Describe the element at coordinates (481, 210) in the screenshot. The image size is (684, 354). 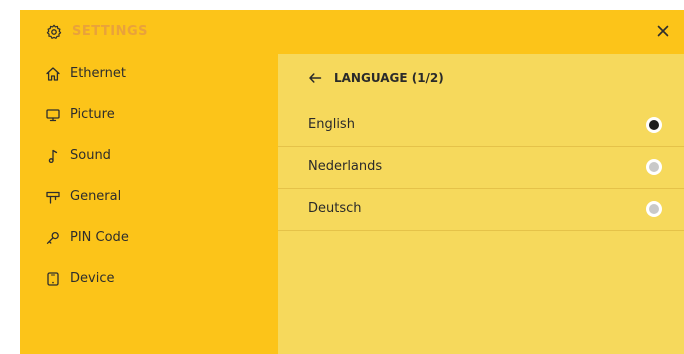
I see `language-option-deutsch: Deutsch` at that location.